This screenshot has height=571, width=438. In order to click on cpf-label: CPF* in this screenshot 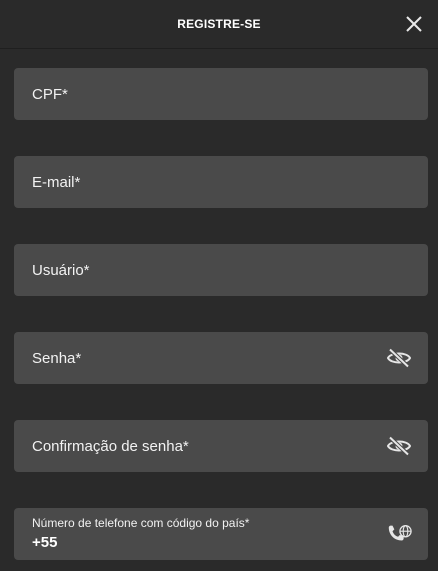, I will do `click(50, 94)`.